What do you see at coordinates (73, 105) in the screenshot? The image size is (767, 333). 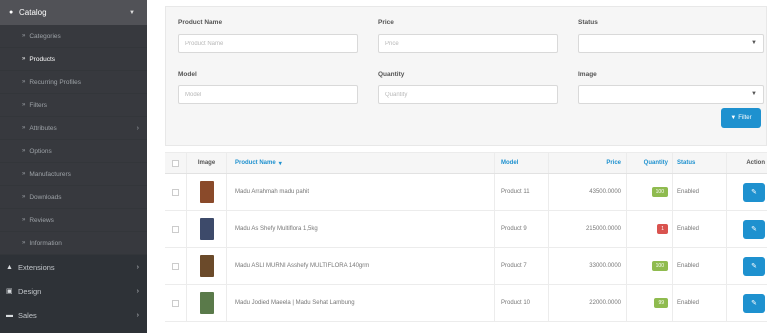 I see `sidebar-item-filters: » Filters` at bounding box center [73, 105].